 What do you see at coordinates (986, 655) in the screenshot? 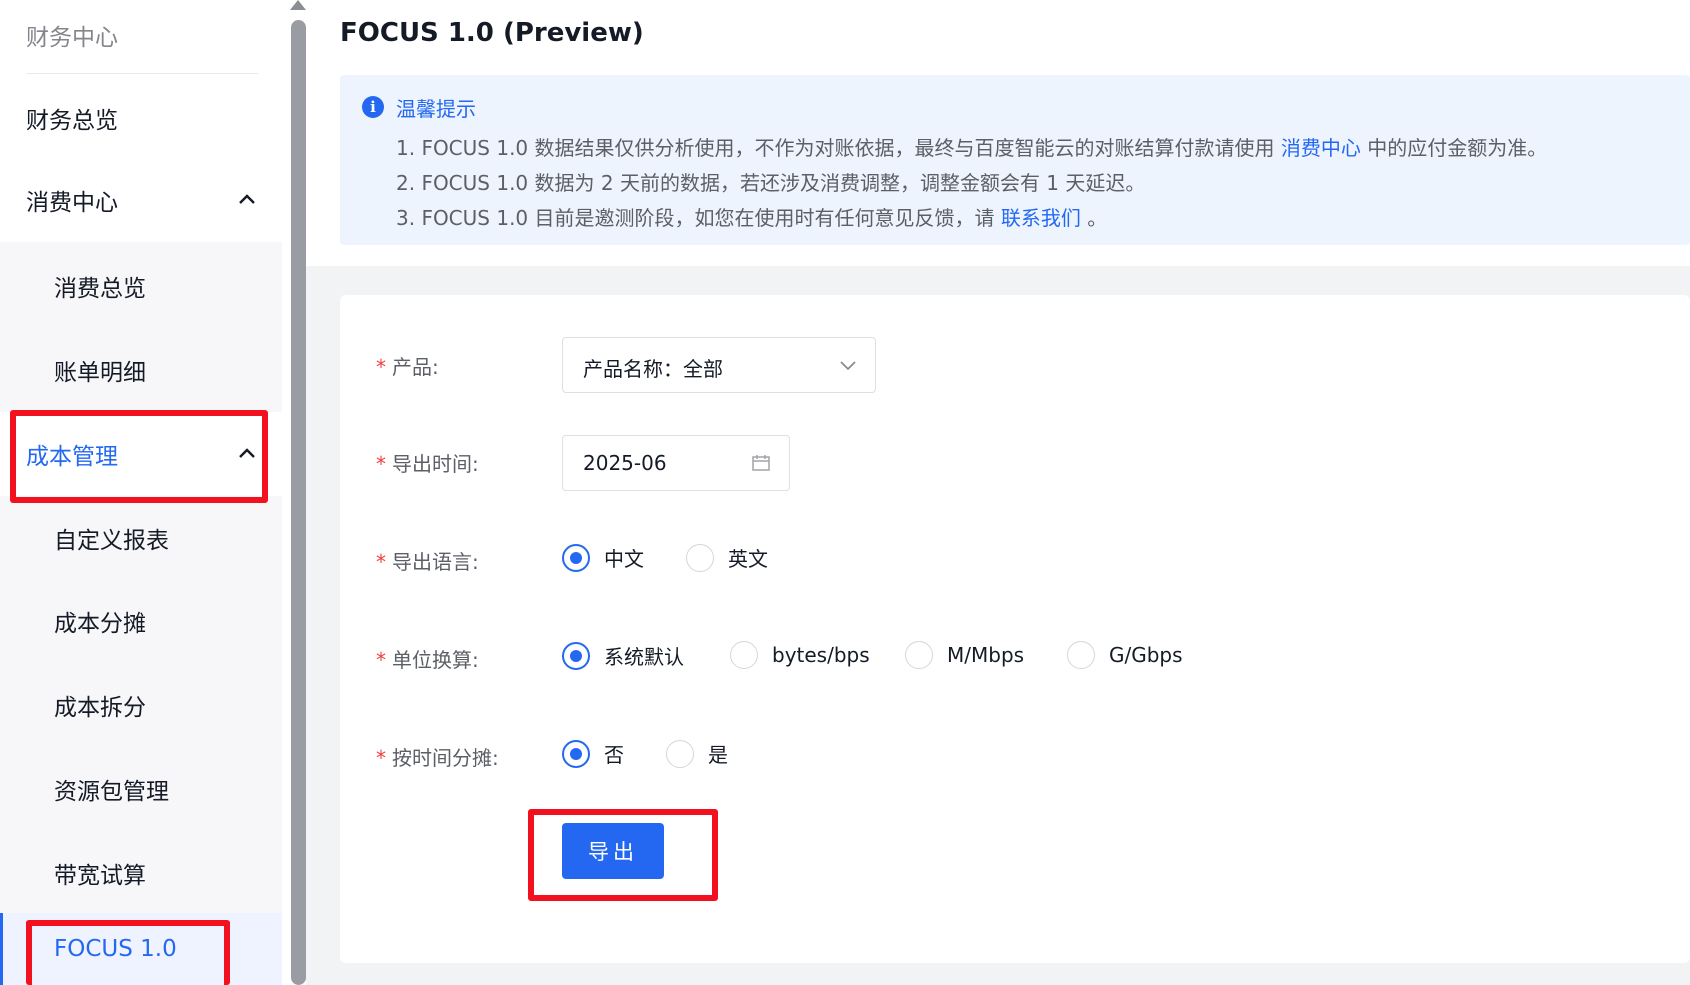
I see `radio-label: M/Mbps` at bounding box center [986, 655].